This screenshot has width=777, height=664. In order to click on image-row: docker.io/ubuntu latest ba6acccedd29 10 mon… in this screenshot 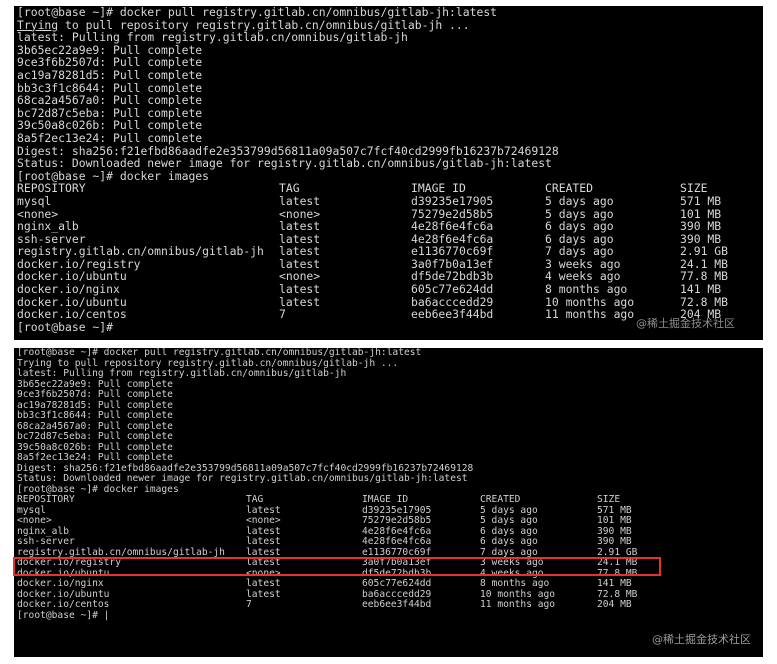, I will do `click(390, 302)`.